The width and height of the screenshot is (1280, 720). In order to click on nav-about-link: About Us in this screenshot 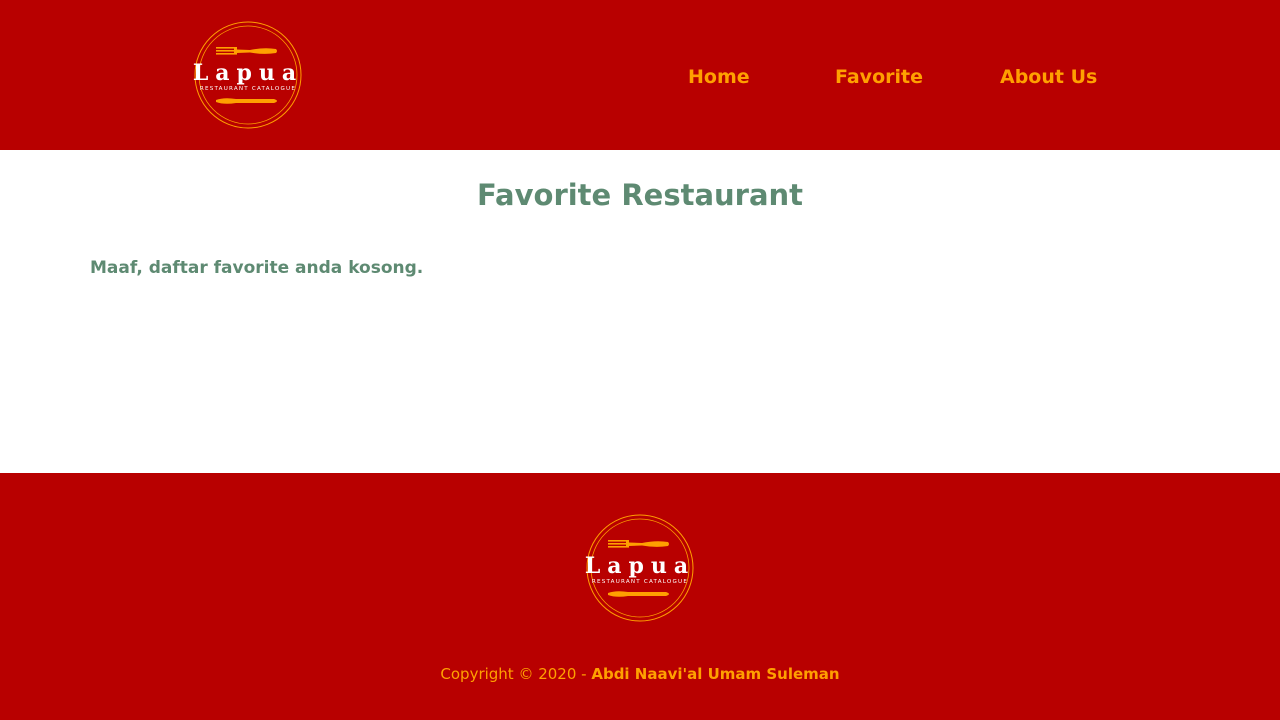, I will do `click(1048, 77)`.